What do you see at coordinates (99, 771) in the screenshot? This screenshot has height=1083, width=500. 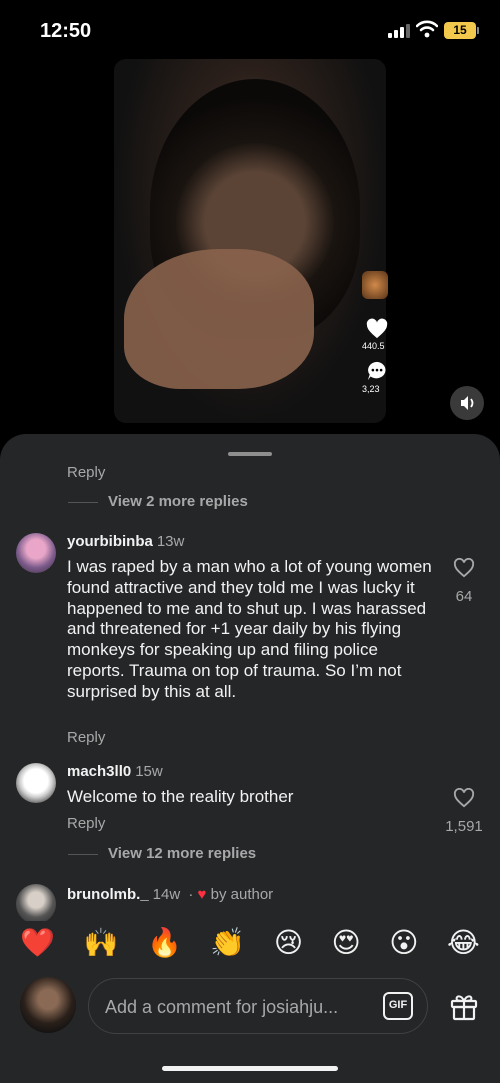 I see `username-text: mach3ll0` at bounding box center [99, 771].